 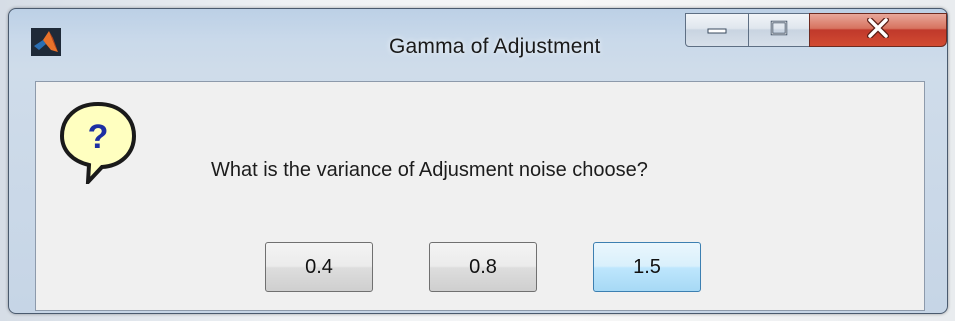 I want to click on option-button-1-5: 1.5, so click(x=647, y=267).